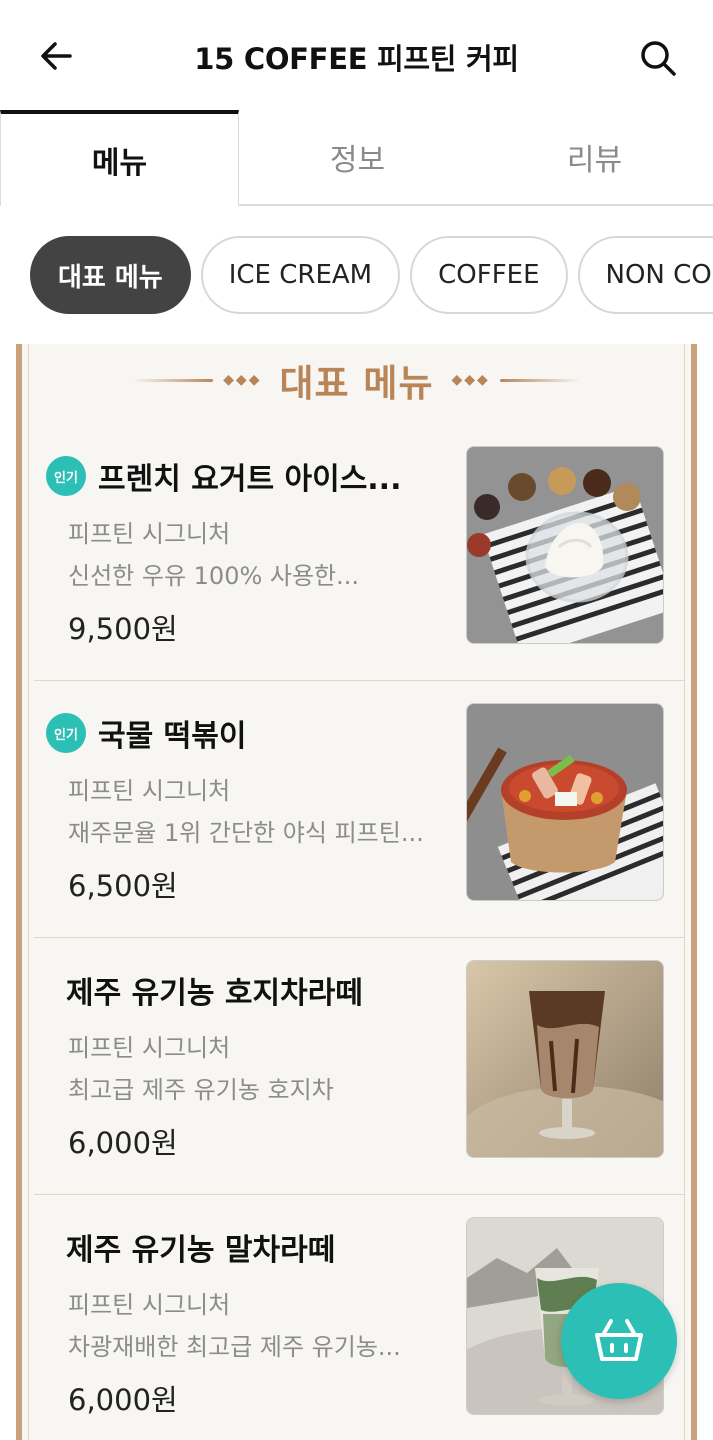  I want to click on tab-bar: 메뉴 정보 리뷰, so click(356, 158).